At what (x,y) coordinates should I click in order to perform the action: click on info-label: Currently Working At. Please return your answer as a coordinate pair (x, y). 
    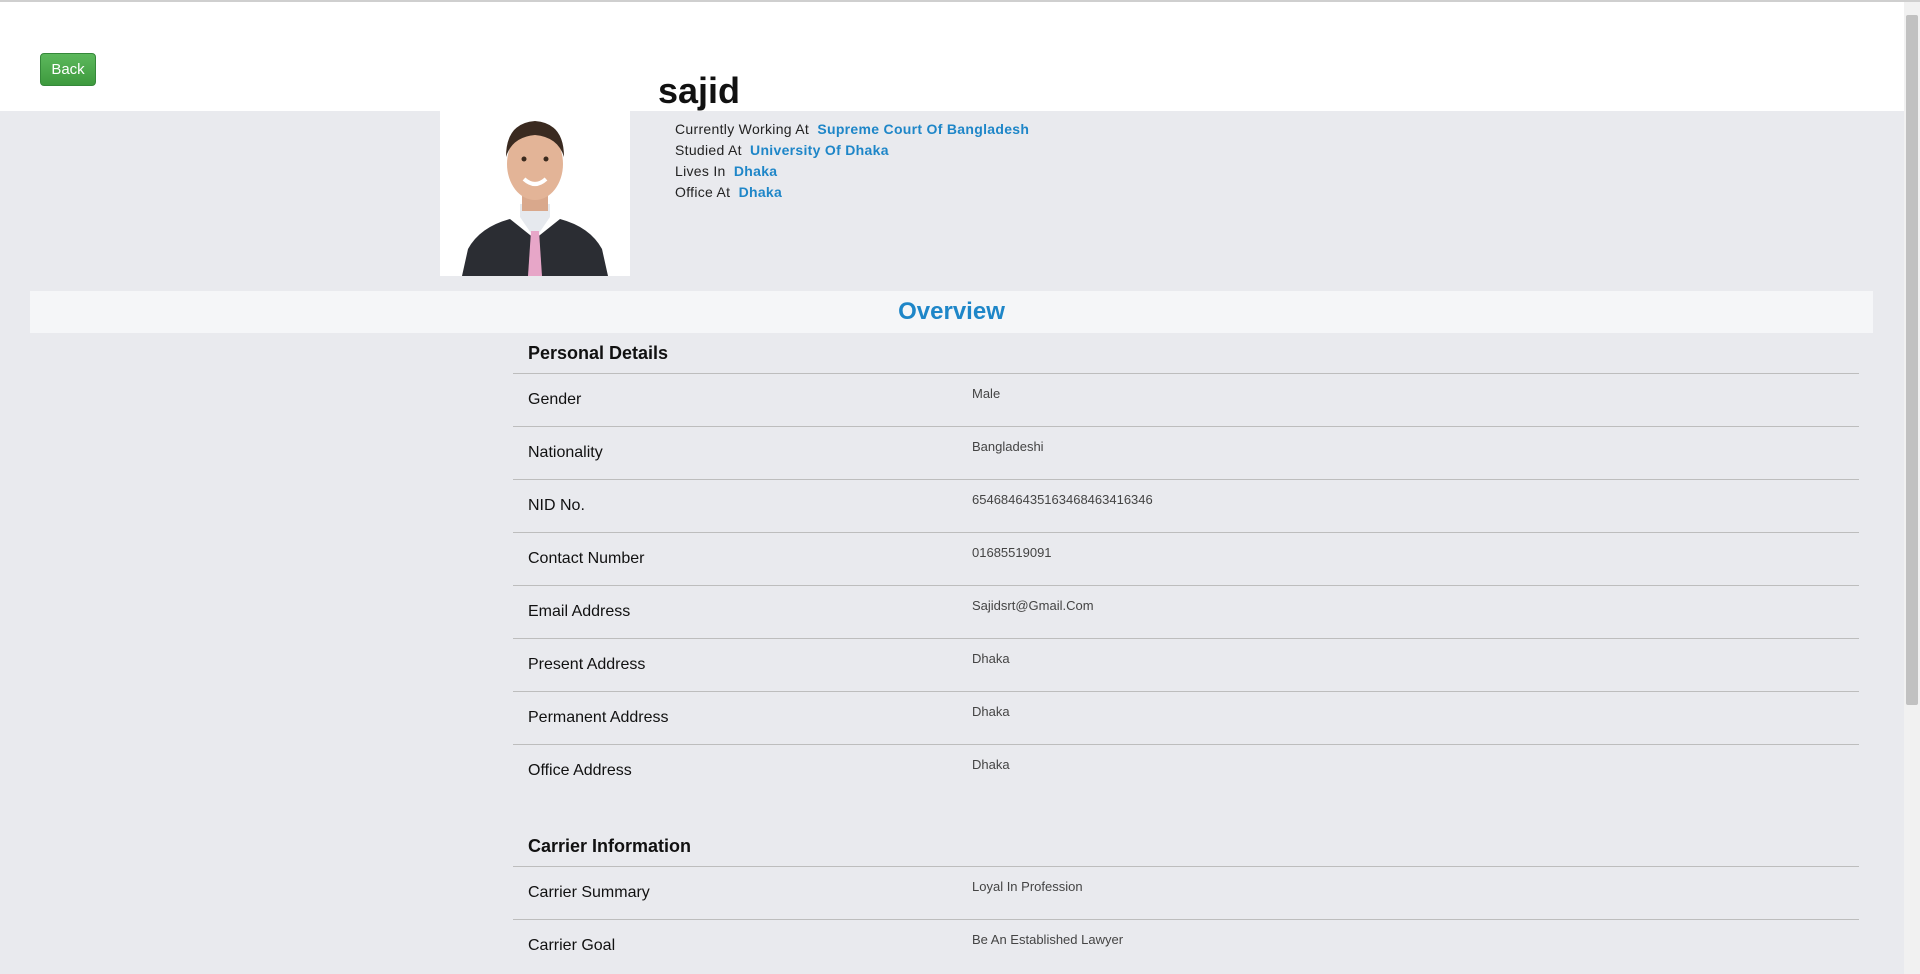
    Looking at the image, I should click on (742, 129).